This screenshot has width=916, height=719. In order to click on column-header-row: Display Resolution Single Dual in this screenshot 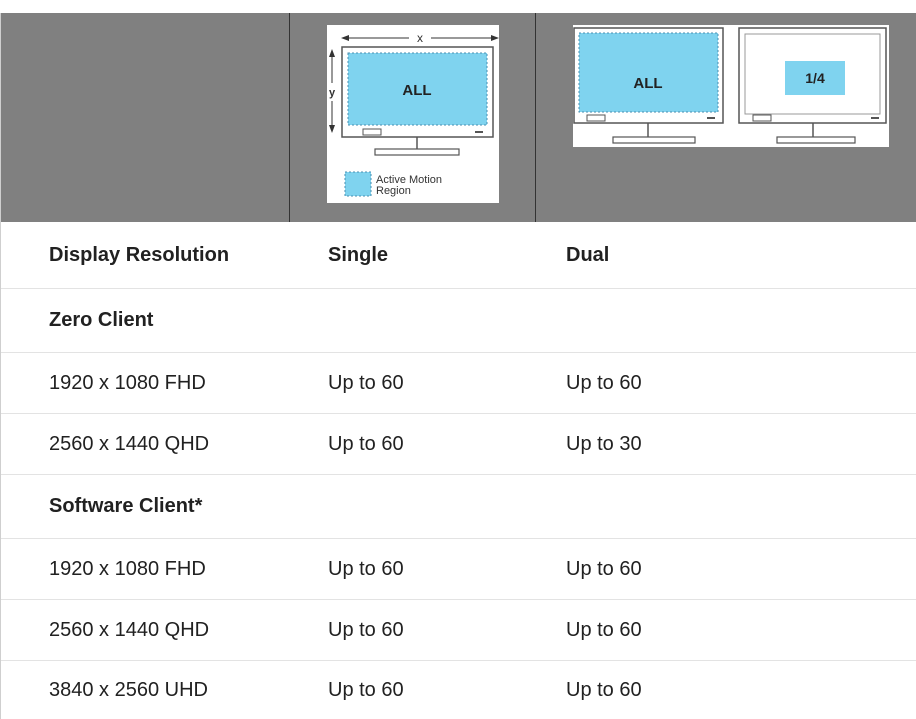, I will do `click(458, 255)`.